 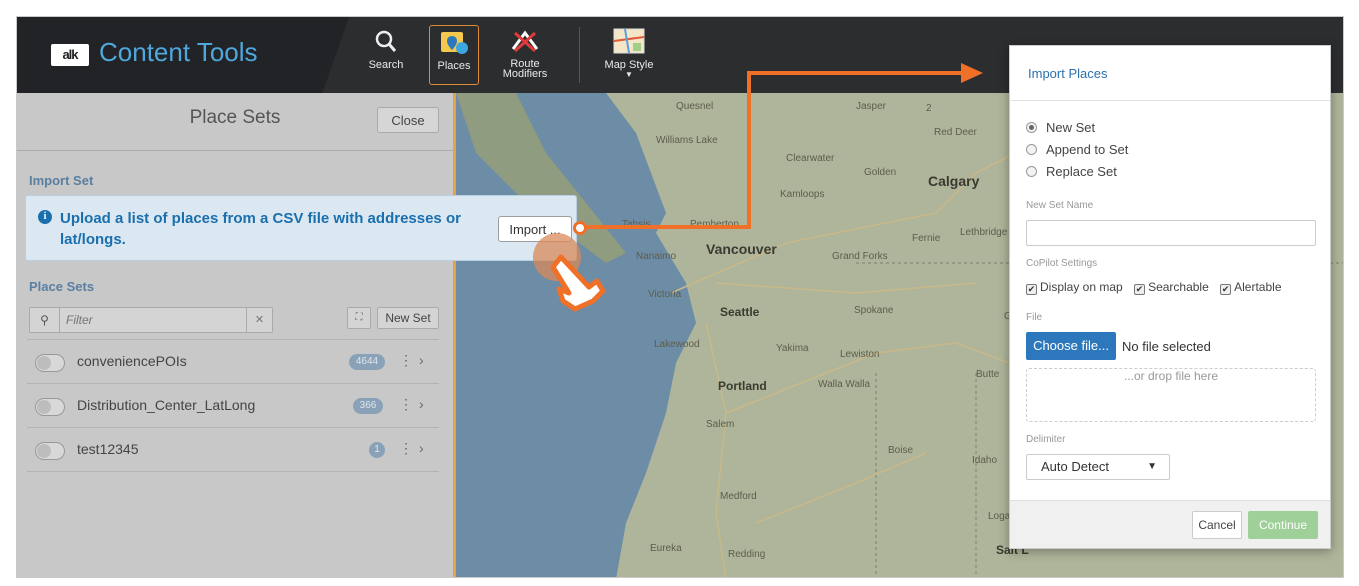 I want to click on radio-new-set: New Set, so click(x=1060, y=127).